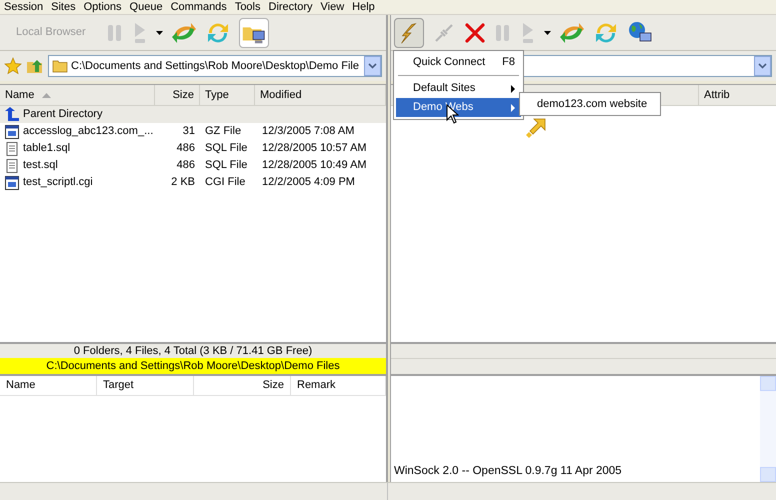 The width and height of the screenshot is (776, 500). Describe the element at coordinates (458, 88) in the screenshot. I see `menu-item: Default Sites` at that location.